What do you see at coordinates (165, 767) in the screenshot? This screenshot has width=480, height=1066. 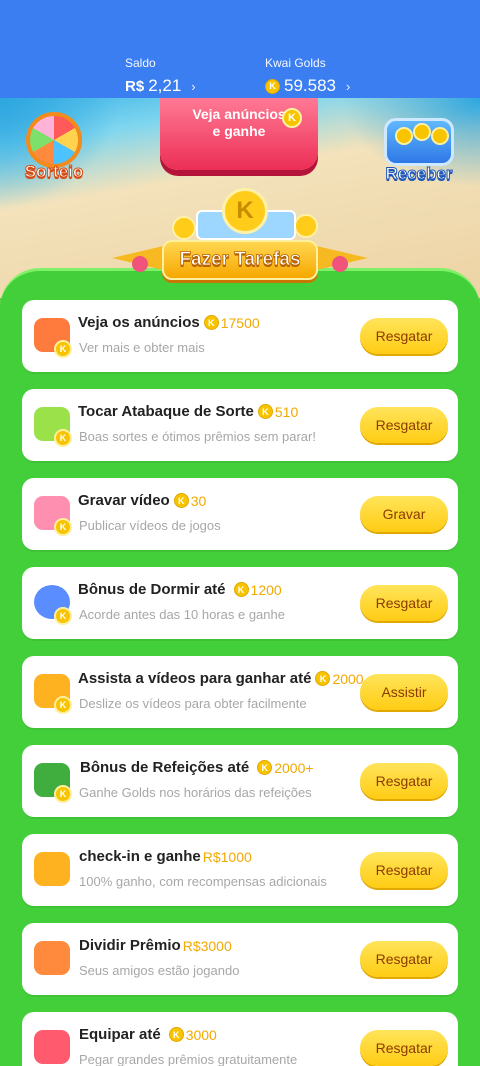 I see `task-title: Bônus de Refeições até` at bounding box center [165, 767].